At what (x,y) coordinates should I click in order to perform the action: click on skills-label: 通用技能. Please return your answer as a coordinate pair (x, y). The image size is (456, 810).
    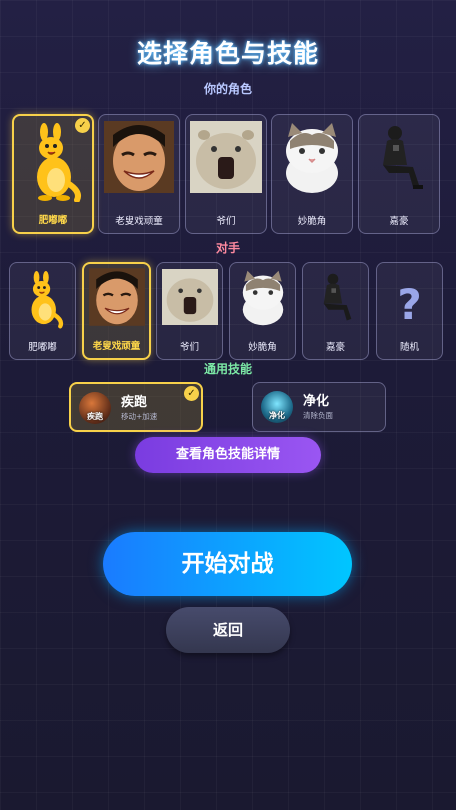
    Looking at the image, I should click on (227, 369).